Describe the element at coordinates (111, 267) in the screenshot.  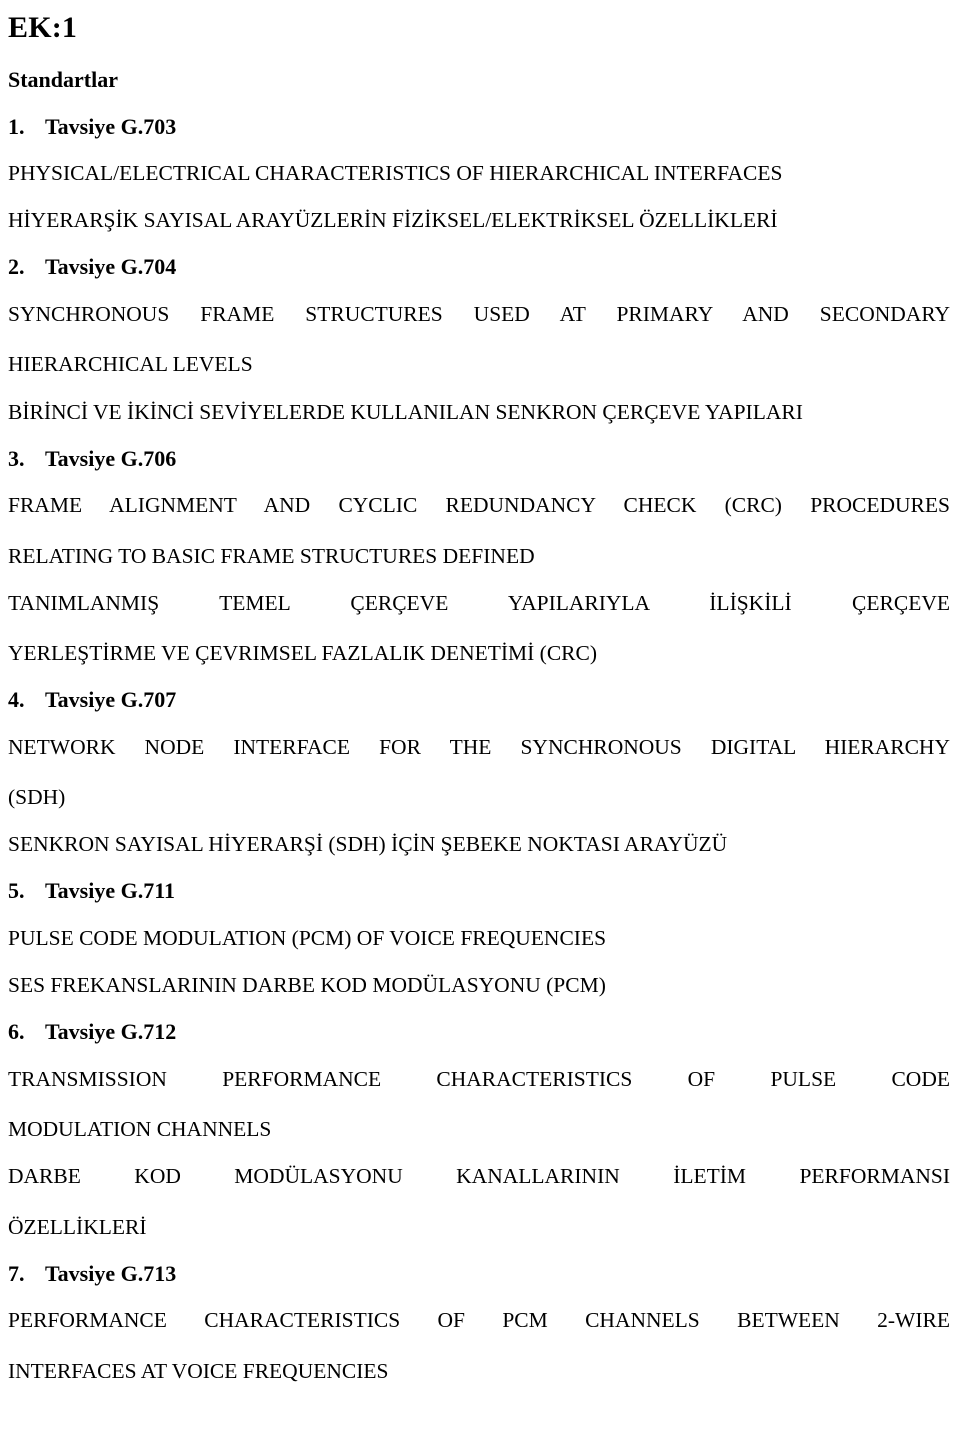
I see `standard-name: Tavsiye G.704` at that location.